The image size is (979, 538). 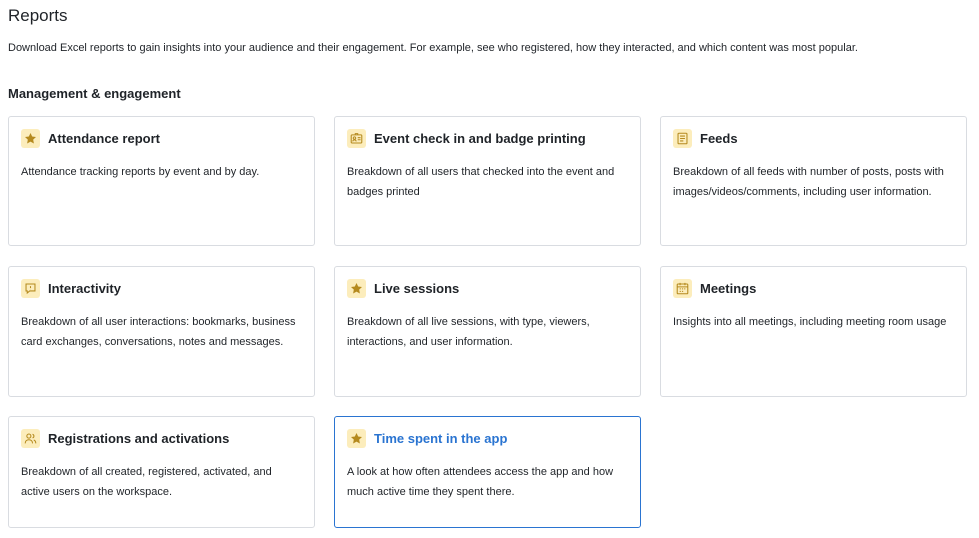 What do you see at coordinates (480, 138) in the screenshot?
I see `card-title: Event check in and badge printing` at bounding box center [480, 138].